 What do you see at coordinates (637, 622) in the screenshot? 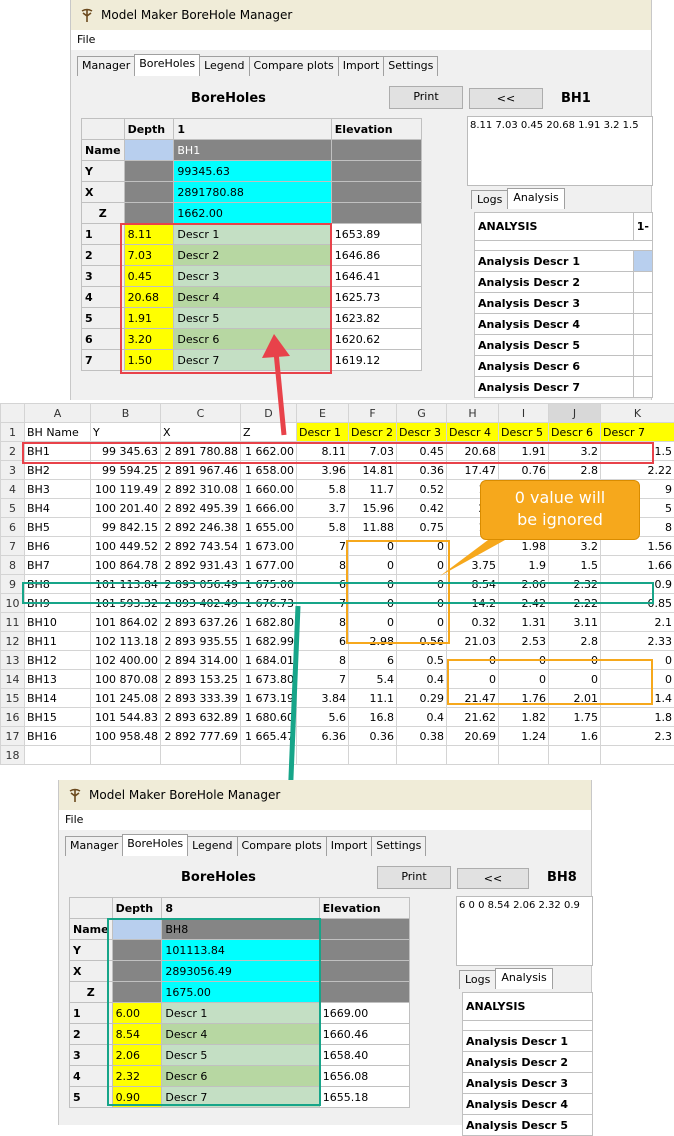
I see `data-cell: 2.1` at bounding box center [637, 622].